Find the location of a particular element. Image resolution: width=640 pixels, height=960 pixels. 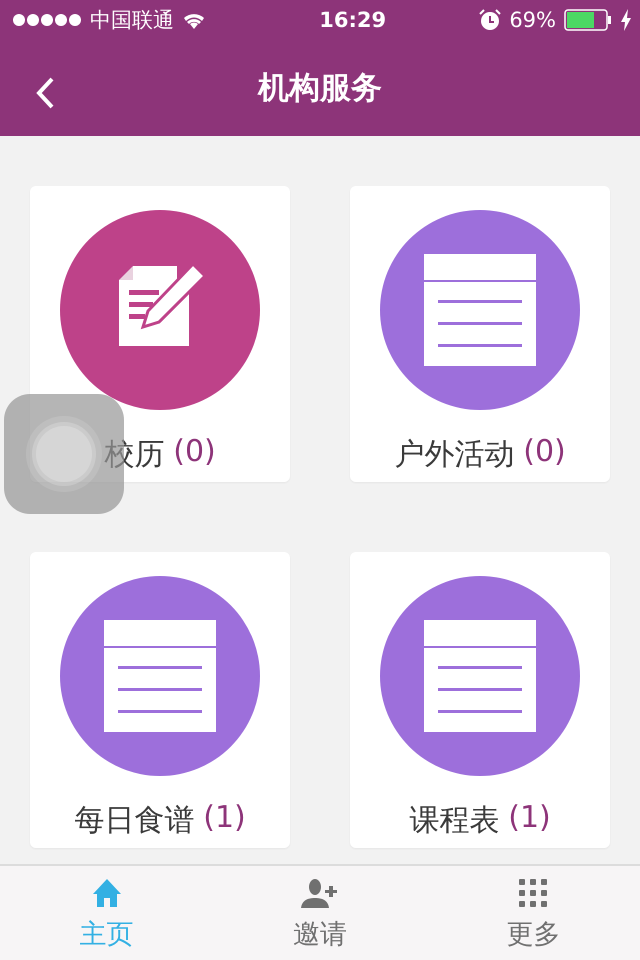

tab-item: 邀请 is located at coordinates (320, 913).